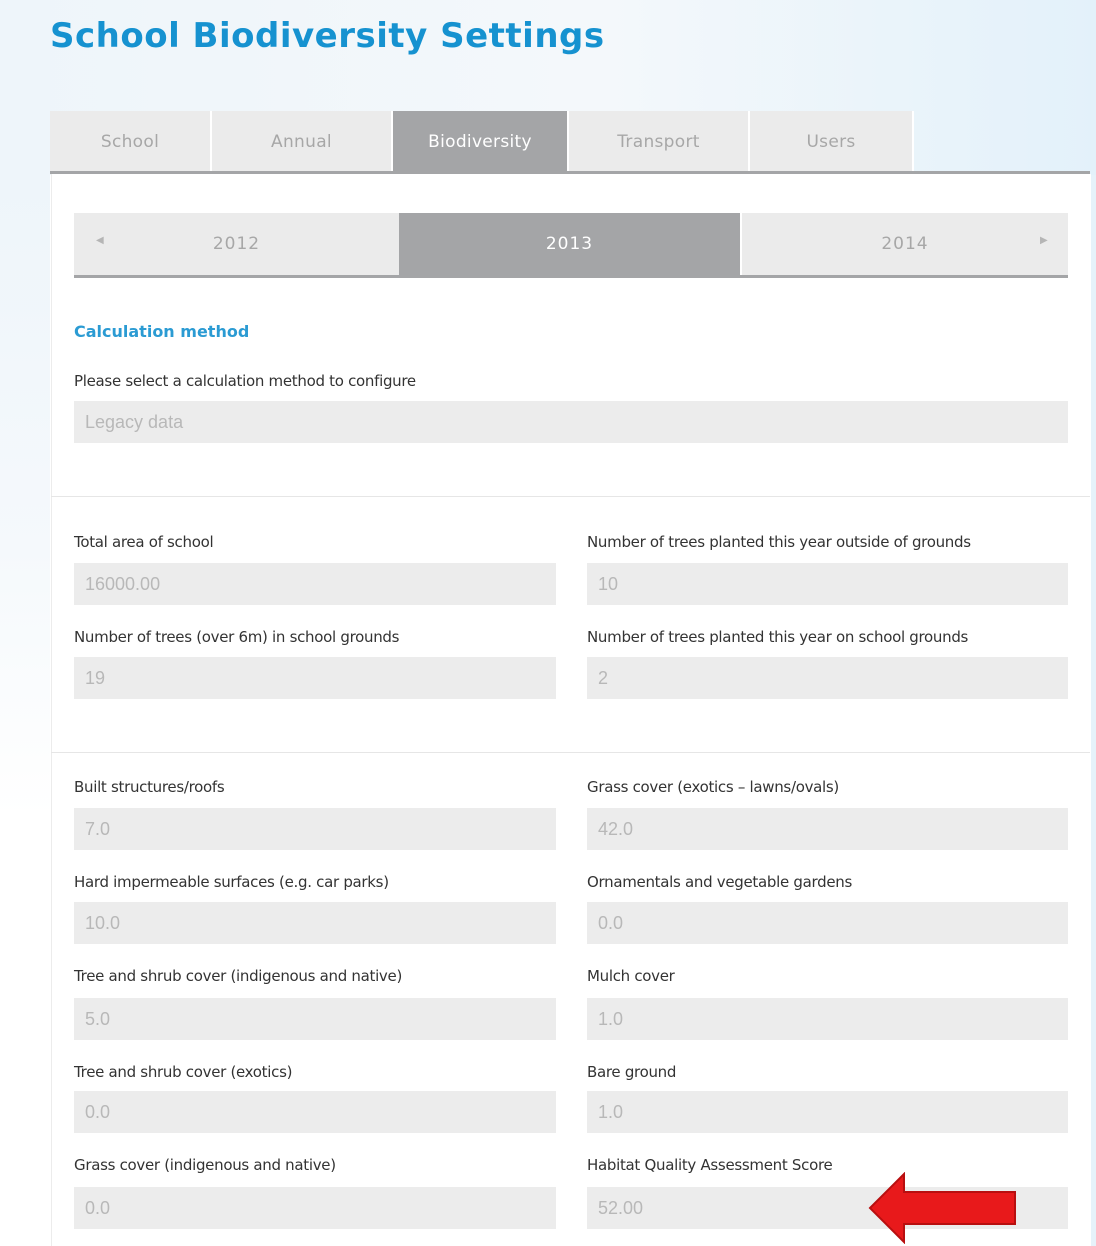 The height and width of the screenshot is (1246, 1096). What do you see at coordinates (827, 678) in the screenshot?
I see `trees-on-grounds-field: 2` at bounding box center [827, 678].